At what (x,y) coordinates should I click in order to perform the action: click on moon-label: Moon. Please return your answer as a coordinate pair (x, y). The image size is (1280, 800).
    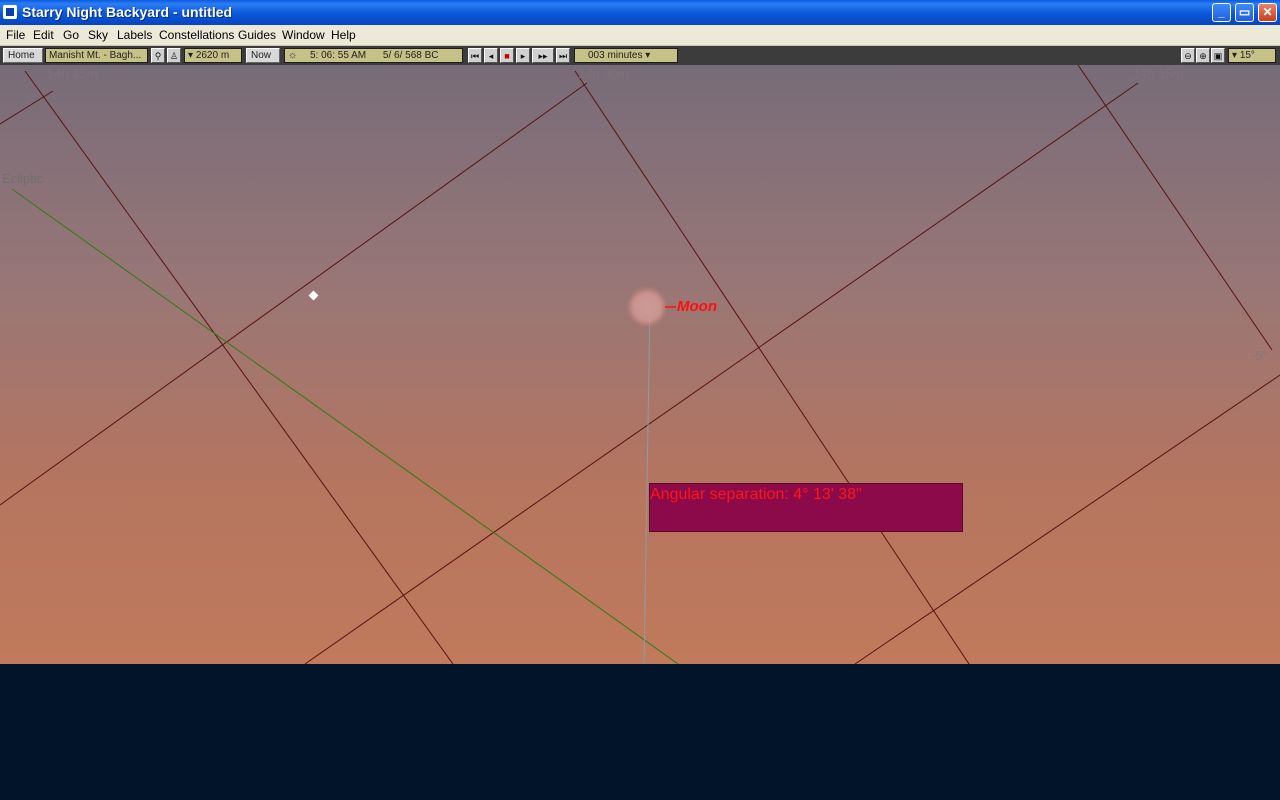
    Looking at the image, I should click on (697, 306).